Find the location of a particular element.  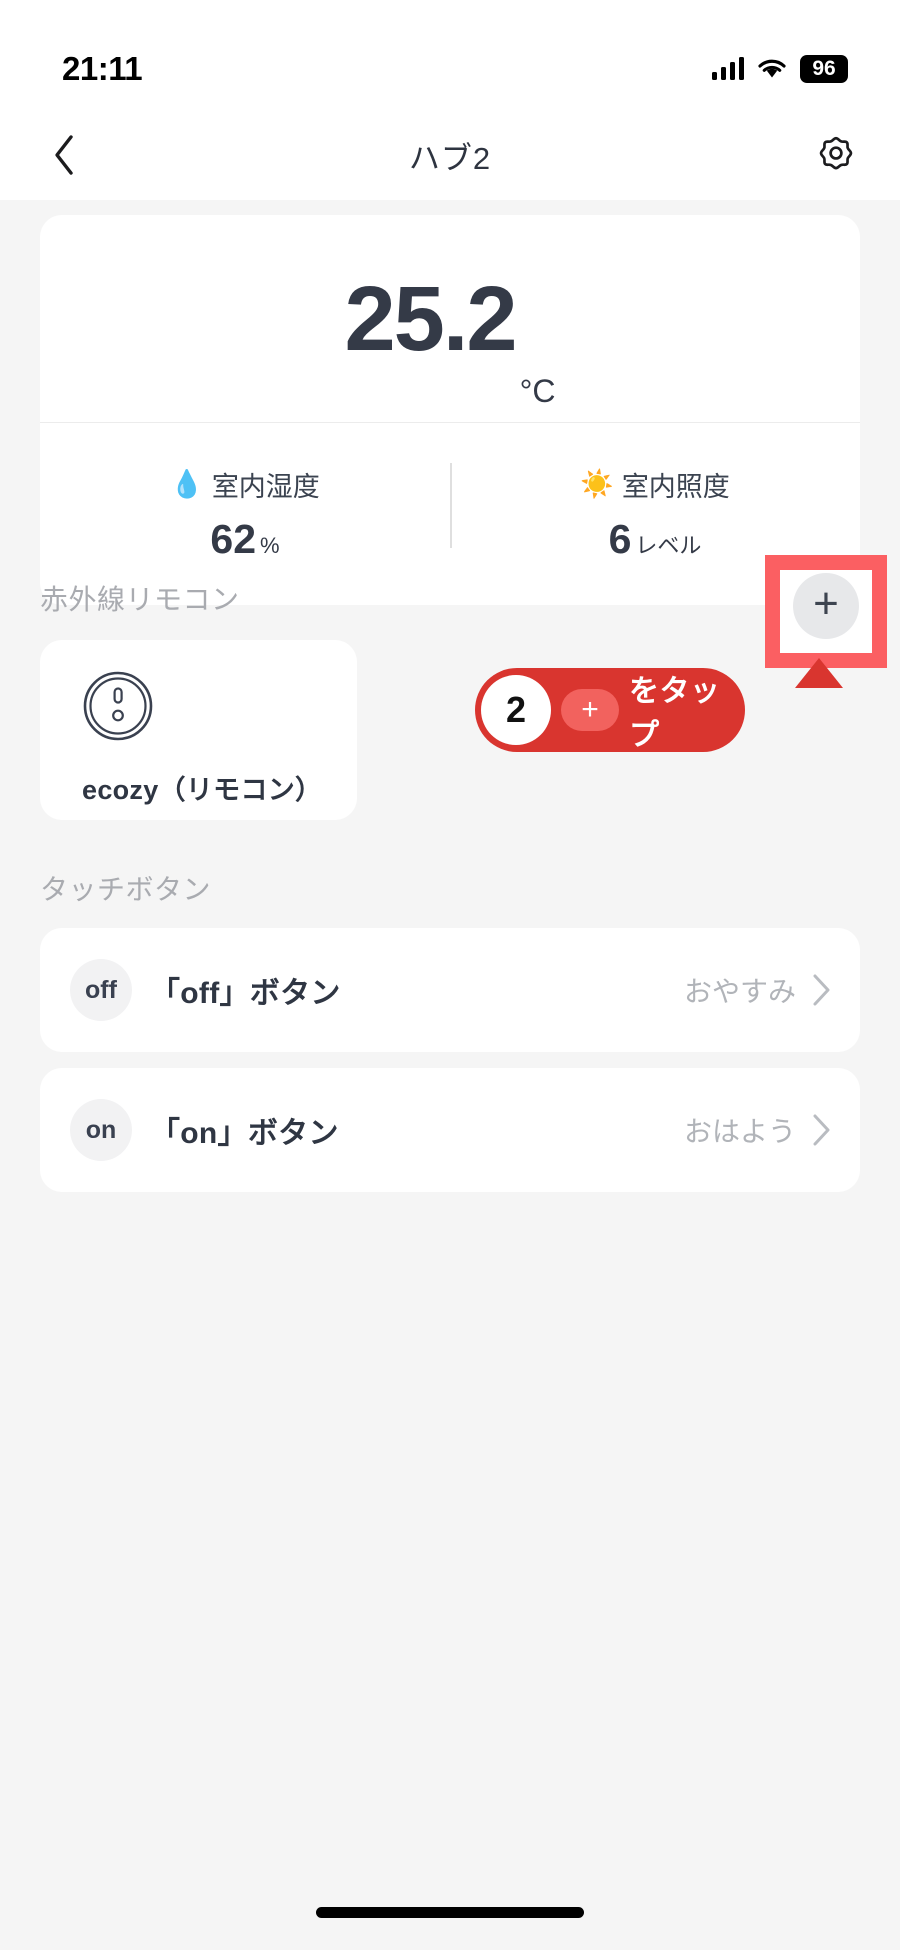

ir-remote-device-name: ecozy（リモコン） is located at coordinates (202, 790).